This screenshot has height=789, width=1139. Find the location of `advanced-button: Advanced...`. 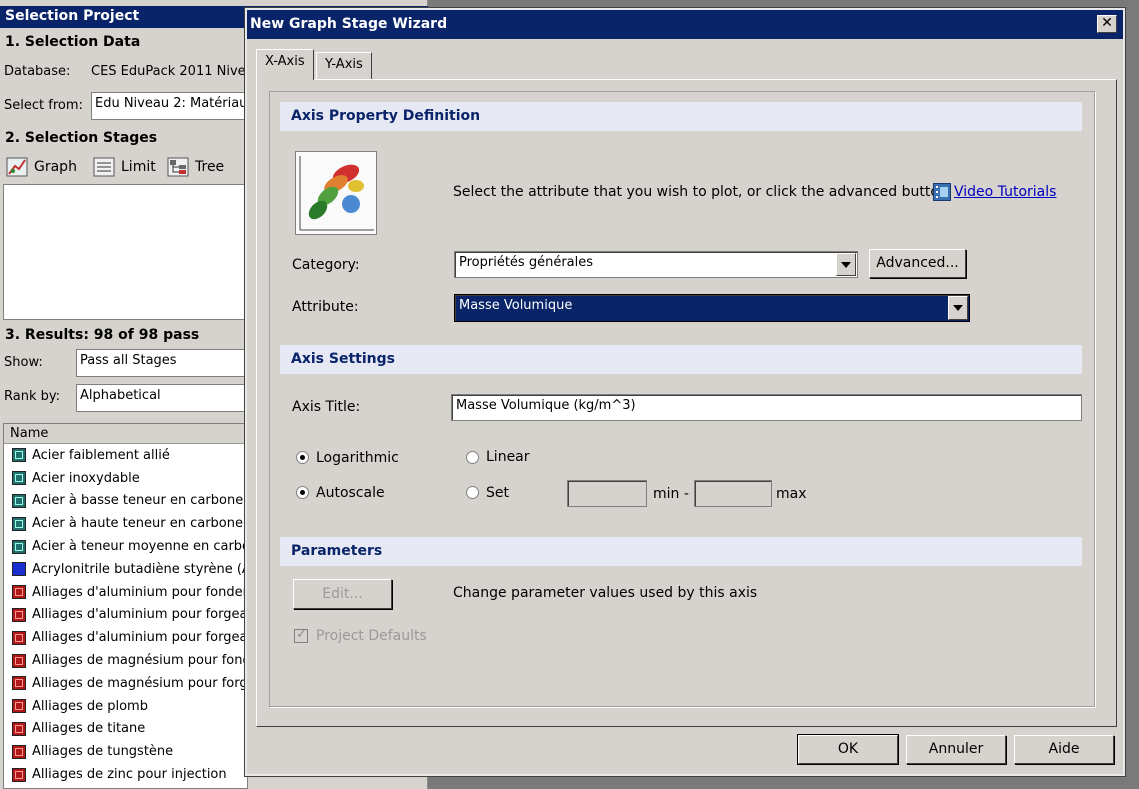

advanced-button: Advanced... is located at coordinates (917, 263).